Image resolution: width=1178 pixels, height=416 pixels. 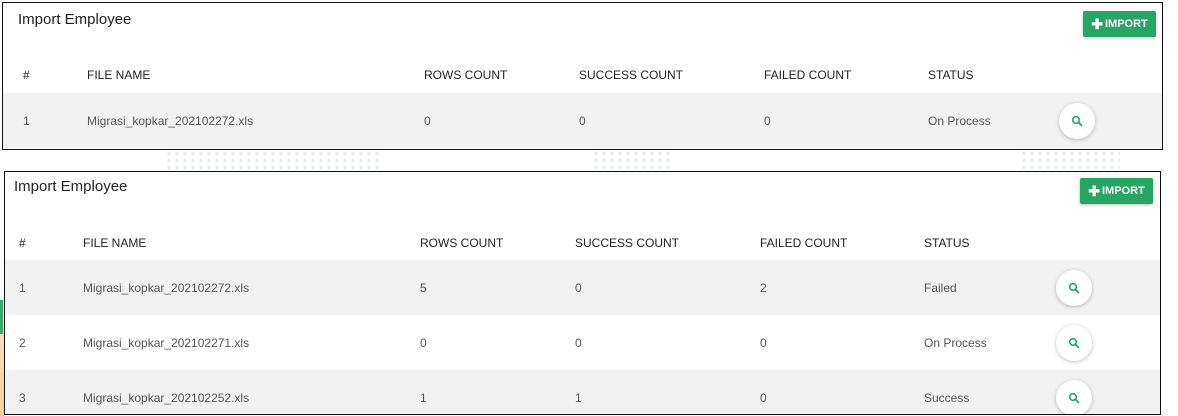 What do you see at coordinates (166, 397) in the screenshot?
I see `file-name: Migrasi_kopkar_202102252.xls` at bounding box center [166, 397].